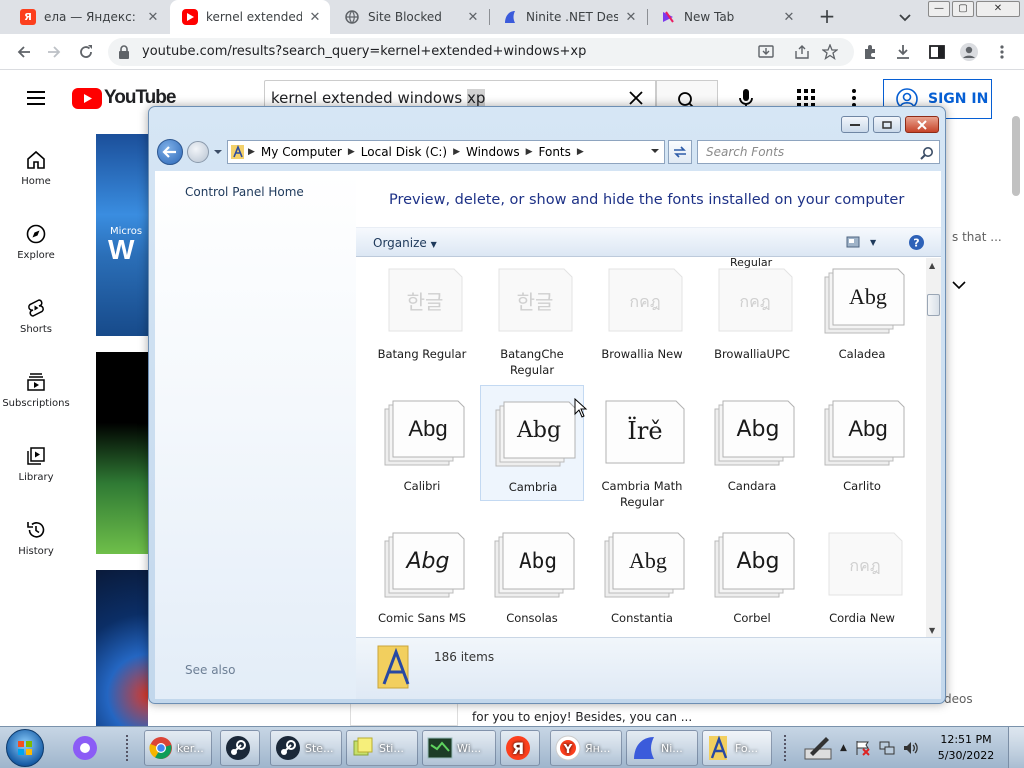 The width and height of the screenshot is (1024, 768). Describe the element at coordinates (933, 447) in the screenshot. I see `vertical-scrollbar: ▲ ▼` at that location.